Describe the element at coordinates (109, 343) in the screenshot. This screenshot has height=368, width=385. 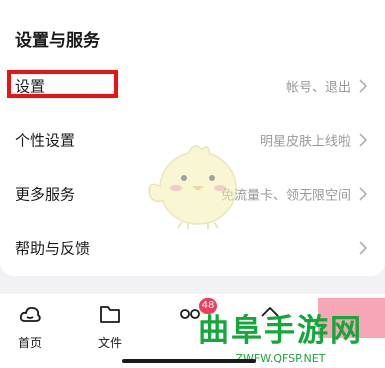
I see `tab-files-label: 文件` at that location.